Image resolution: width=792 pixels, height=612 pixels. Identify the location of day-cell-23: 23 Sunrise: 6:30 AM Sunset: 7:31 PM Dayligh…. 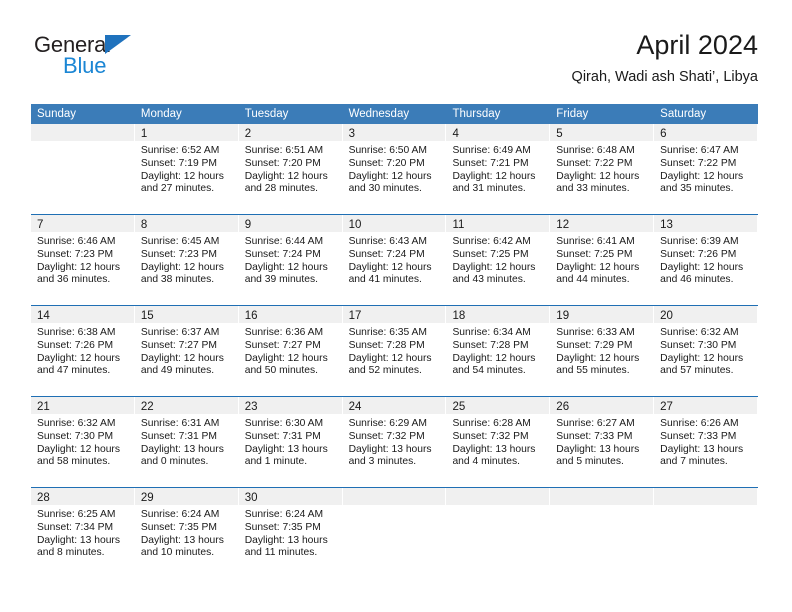
(290, 442).